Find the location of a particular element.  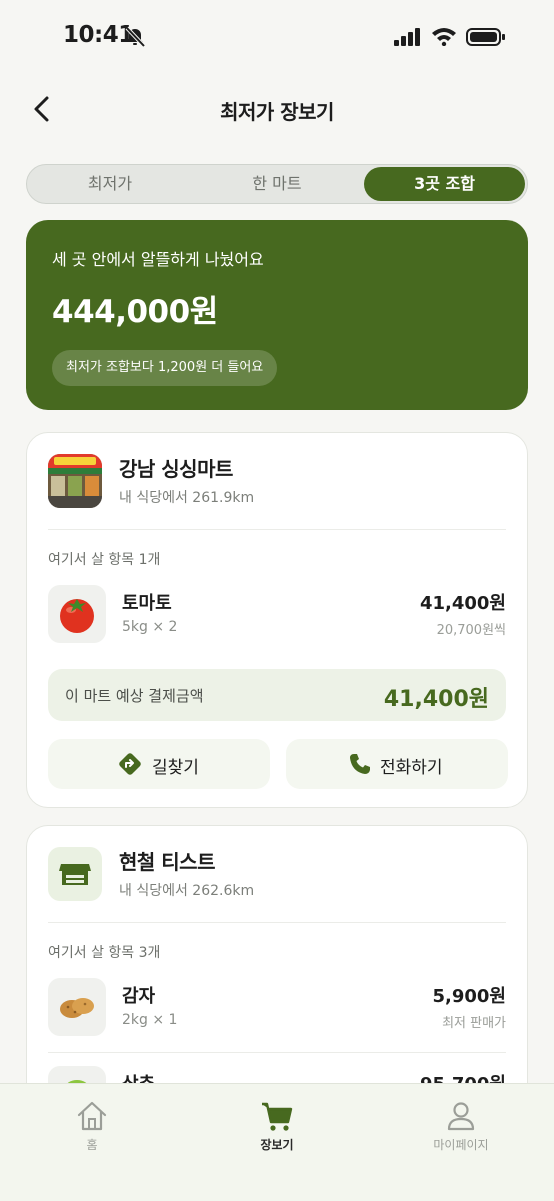

estimated-payment-label: 이 마트 예상 결제금액 is located at coordinates (134, 696).